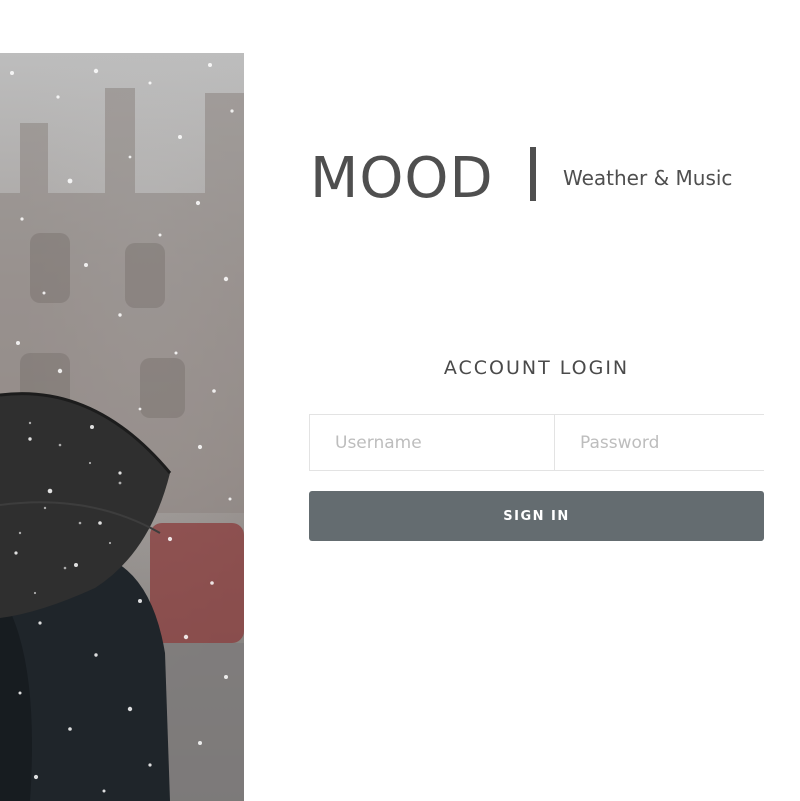 Image resolution: width=800 pixels, height=801 pixels. What do you see at coordinates (402, 178) in the screenshot?
I see `brand-name: MOOD` at bounding box center [402, 178].